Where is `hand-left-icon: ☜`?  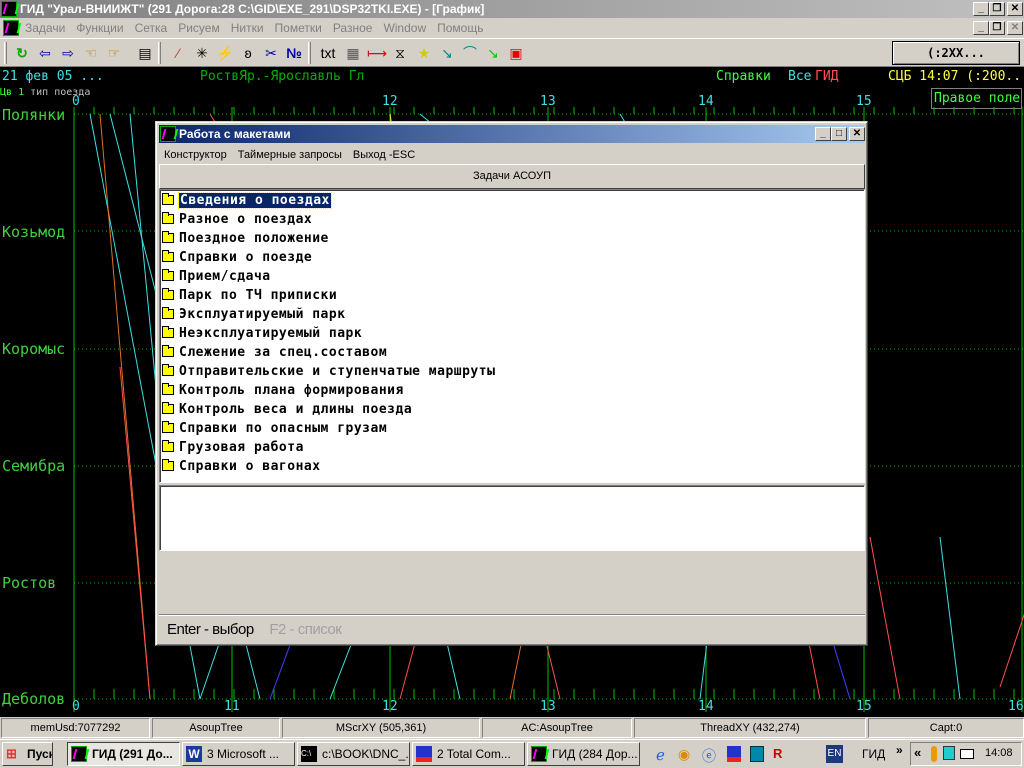
hand-left-icon: ☜ is located at coordinates (91, 53).